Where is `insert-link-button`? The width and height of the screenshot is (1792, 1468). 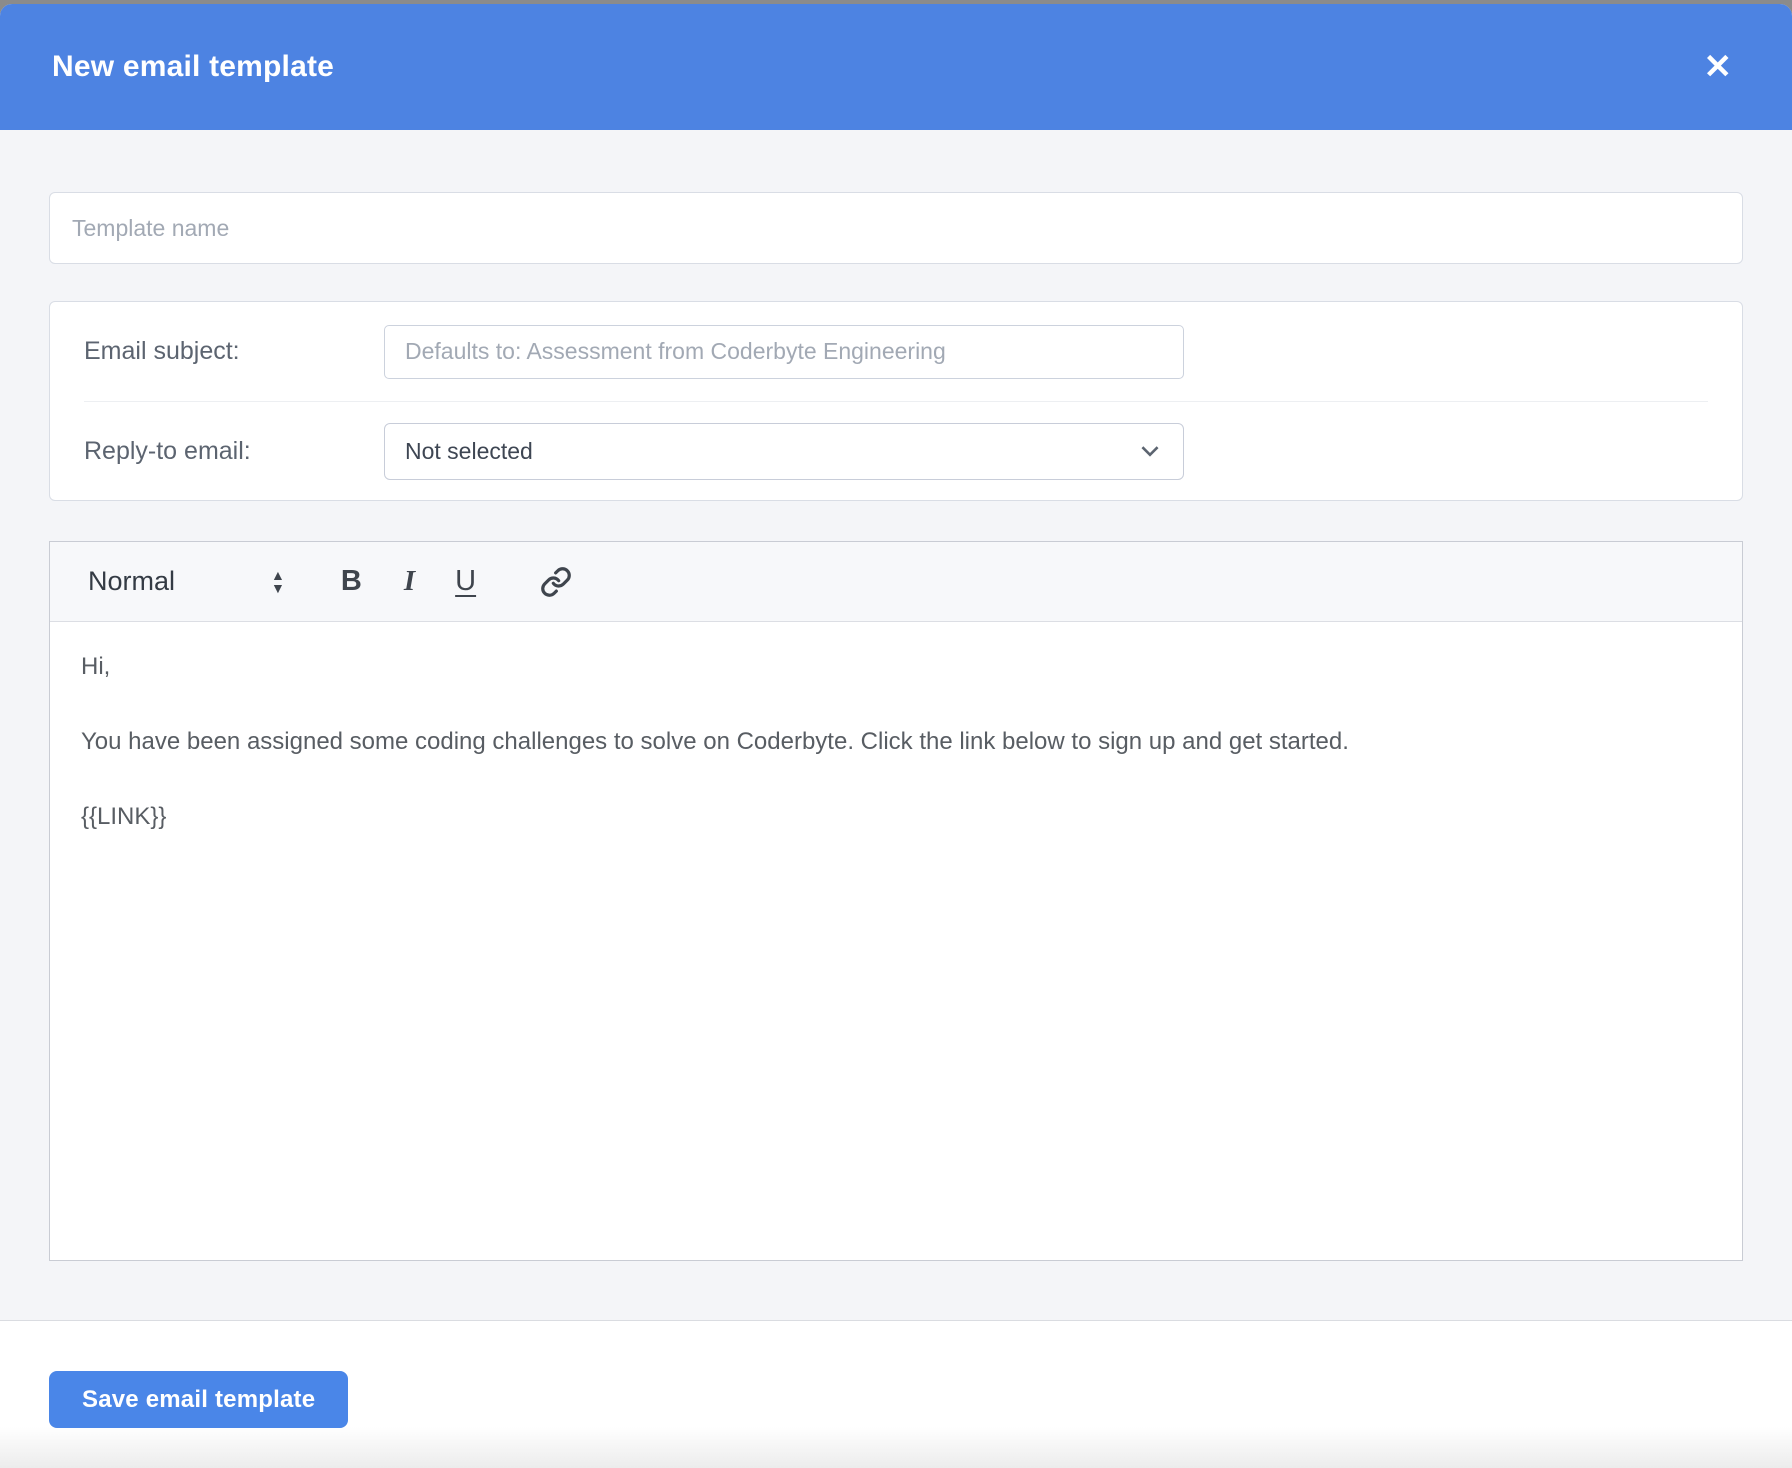 insert-link-button is located at coordinates (556, 582).